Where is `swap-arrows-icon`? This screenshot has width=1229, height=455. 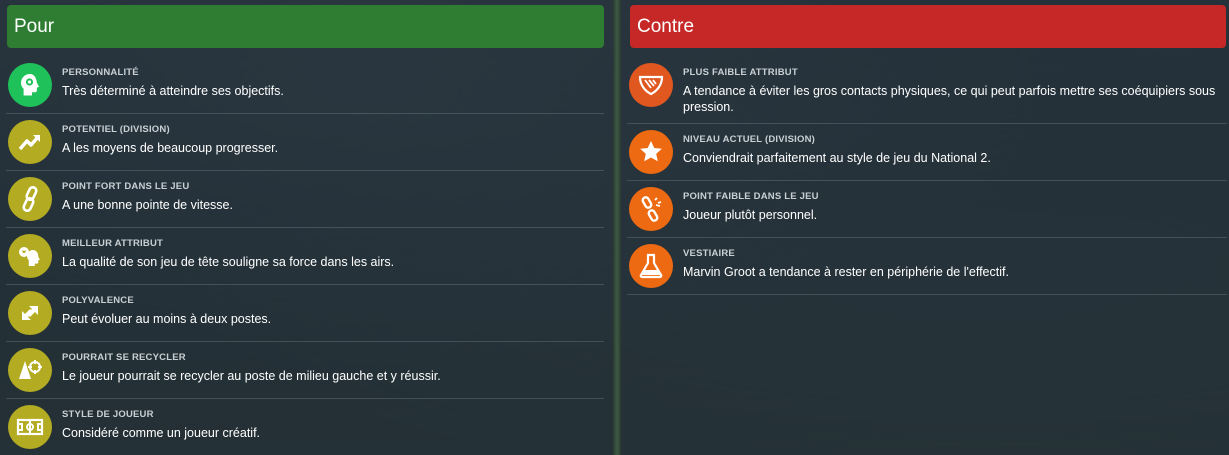
swap-arrows-icon is located at coordinates (30, 313).